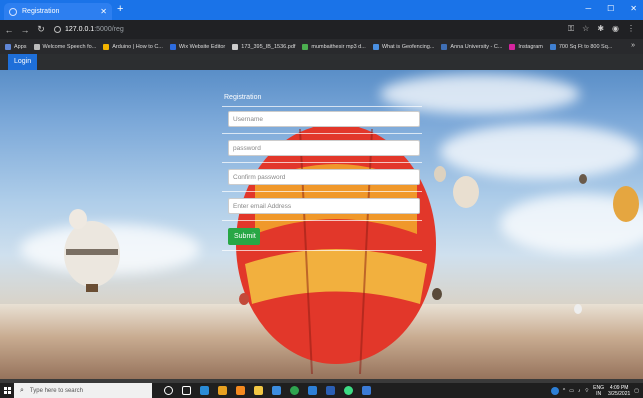  I want to click on system-tray: ^ ▭ ♪ ⌔ ENG IN 4:09 PM 3/25/2021 ▢, so click(594, 390).